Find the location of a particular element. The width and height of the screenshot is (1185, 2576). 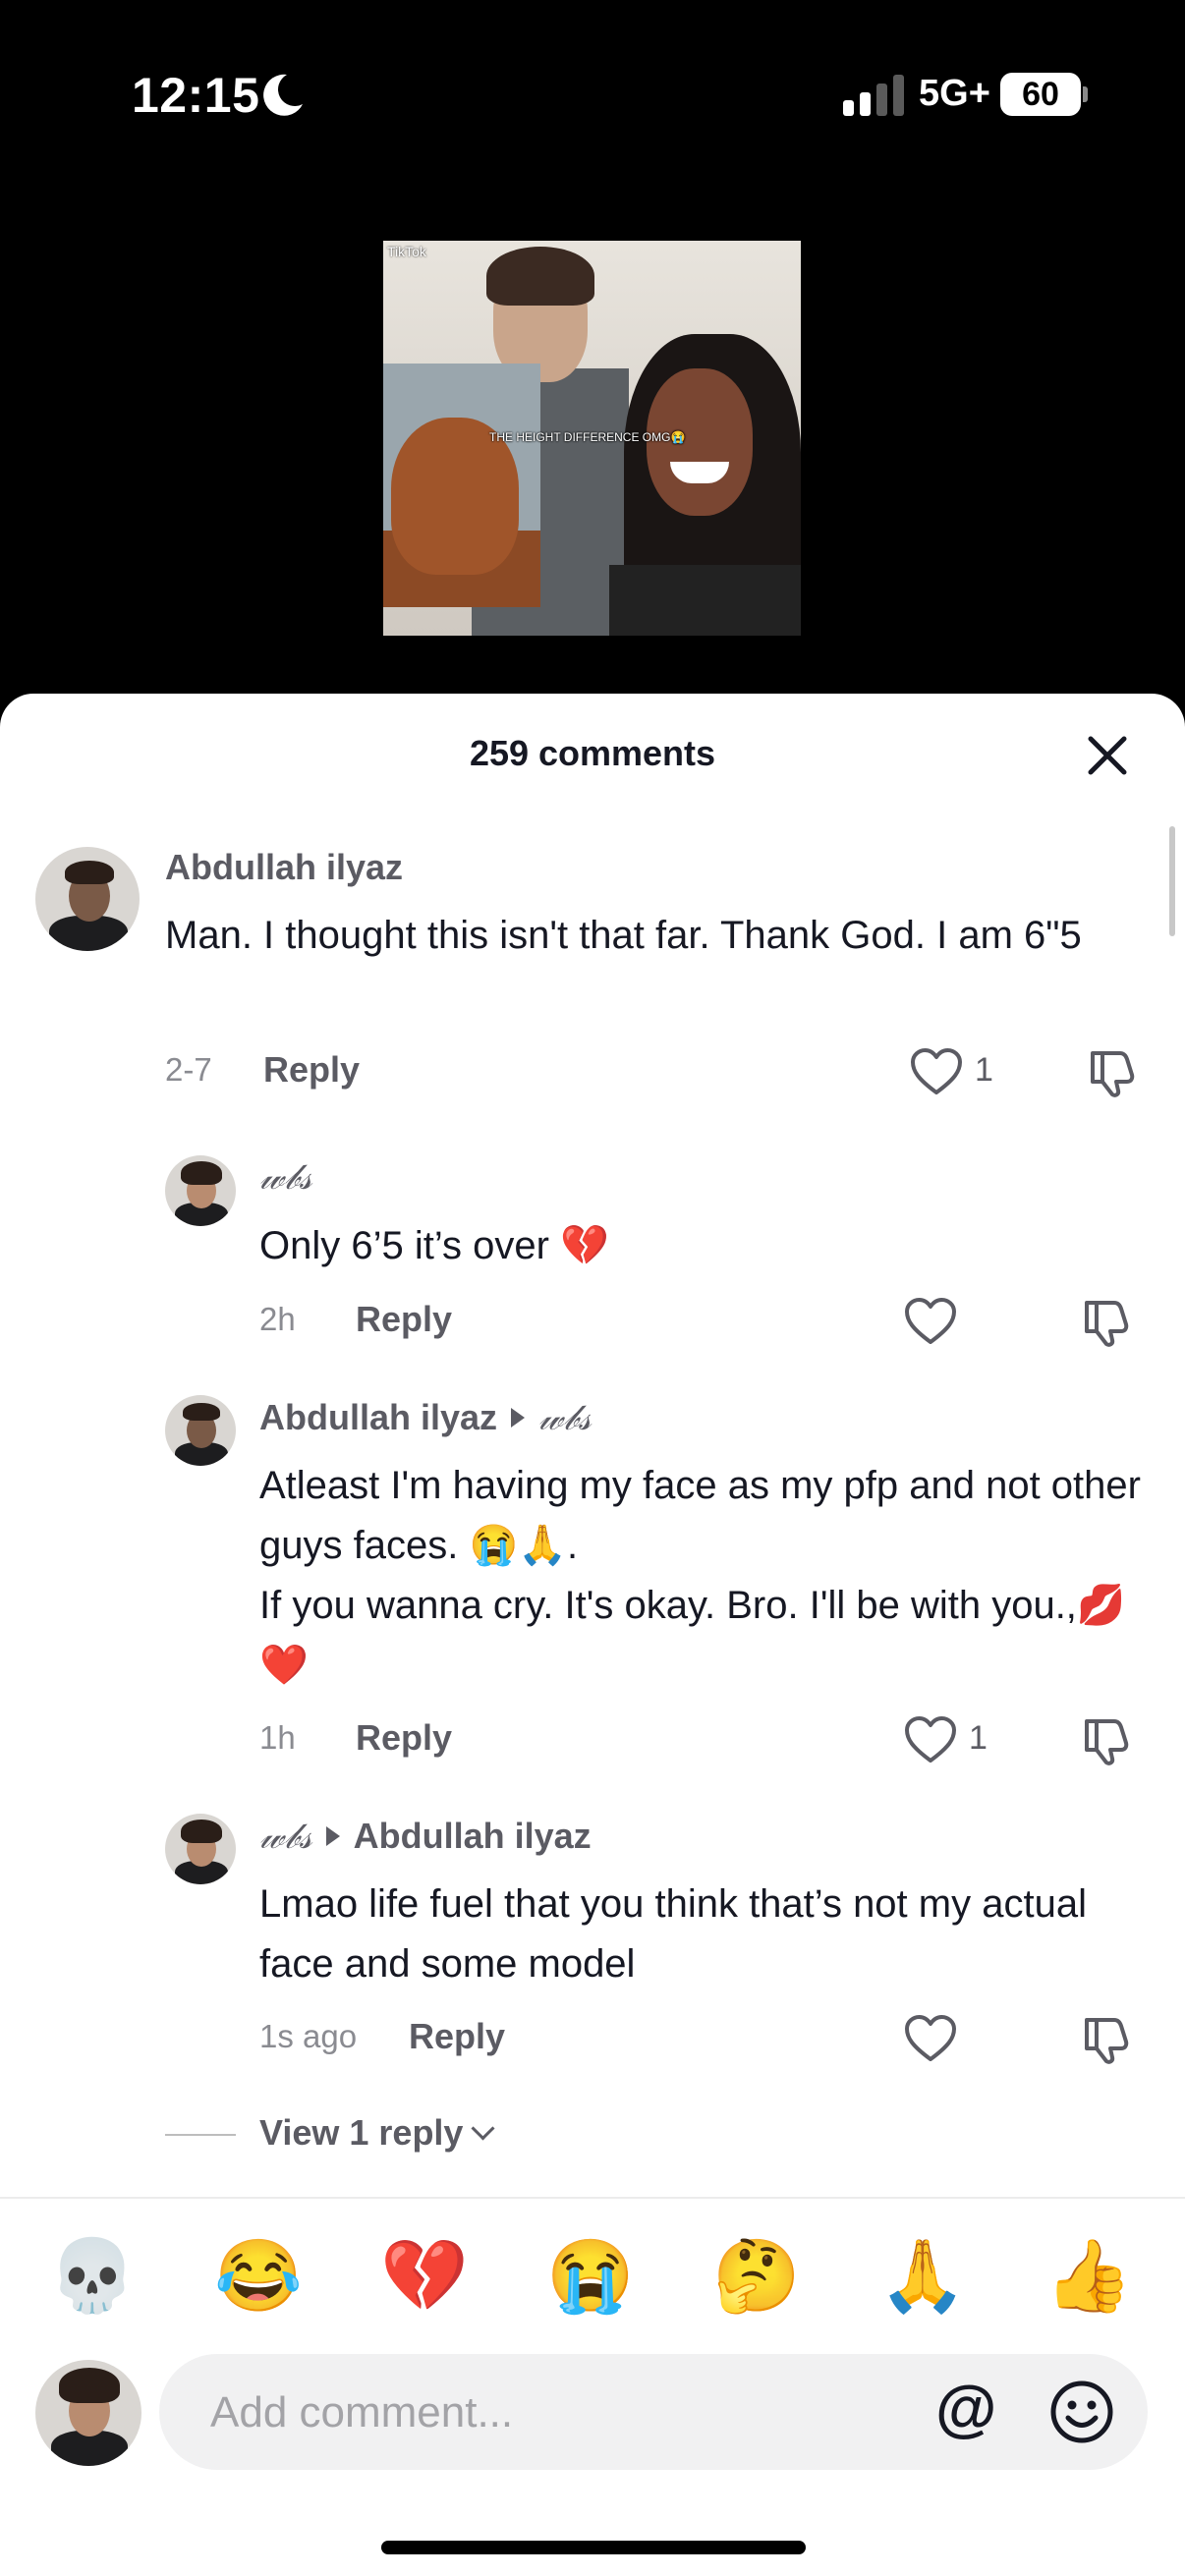

view-replies-label: View 1 reply is located at coordinates (361, 2132).